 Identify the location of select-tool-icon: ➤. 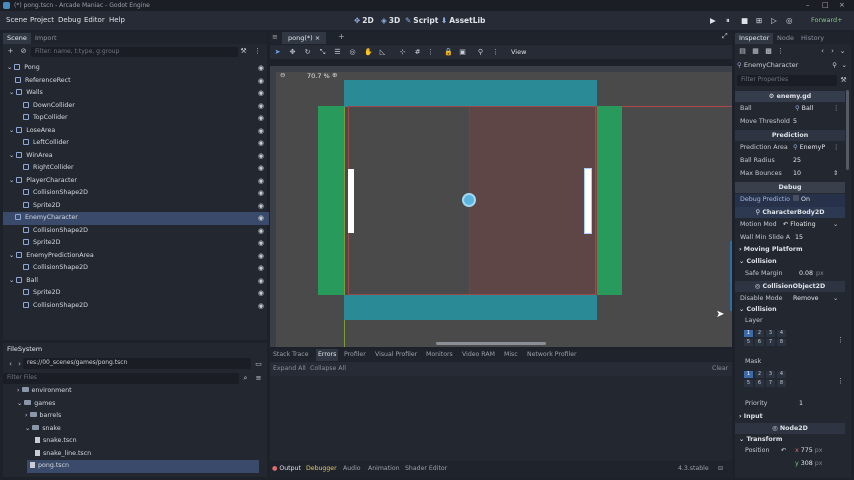
(277, 52).